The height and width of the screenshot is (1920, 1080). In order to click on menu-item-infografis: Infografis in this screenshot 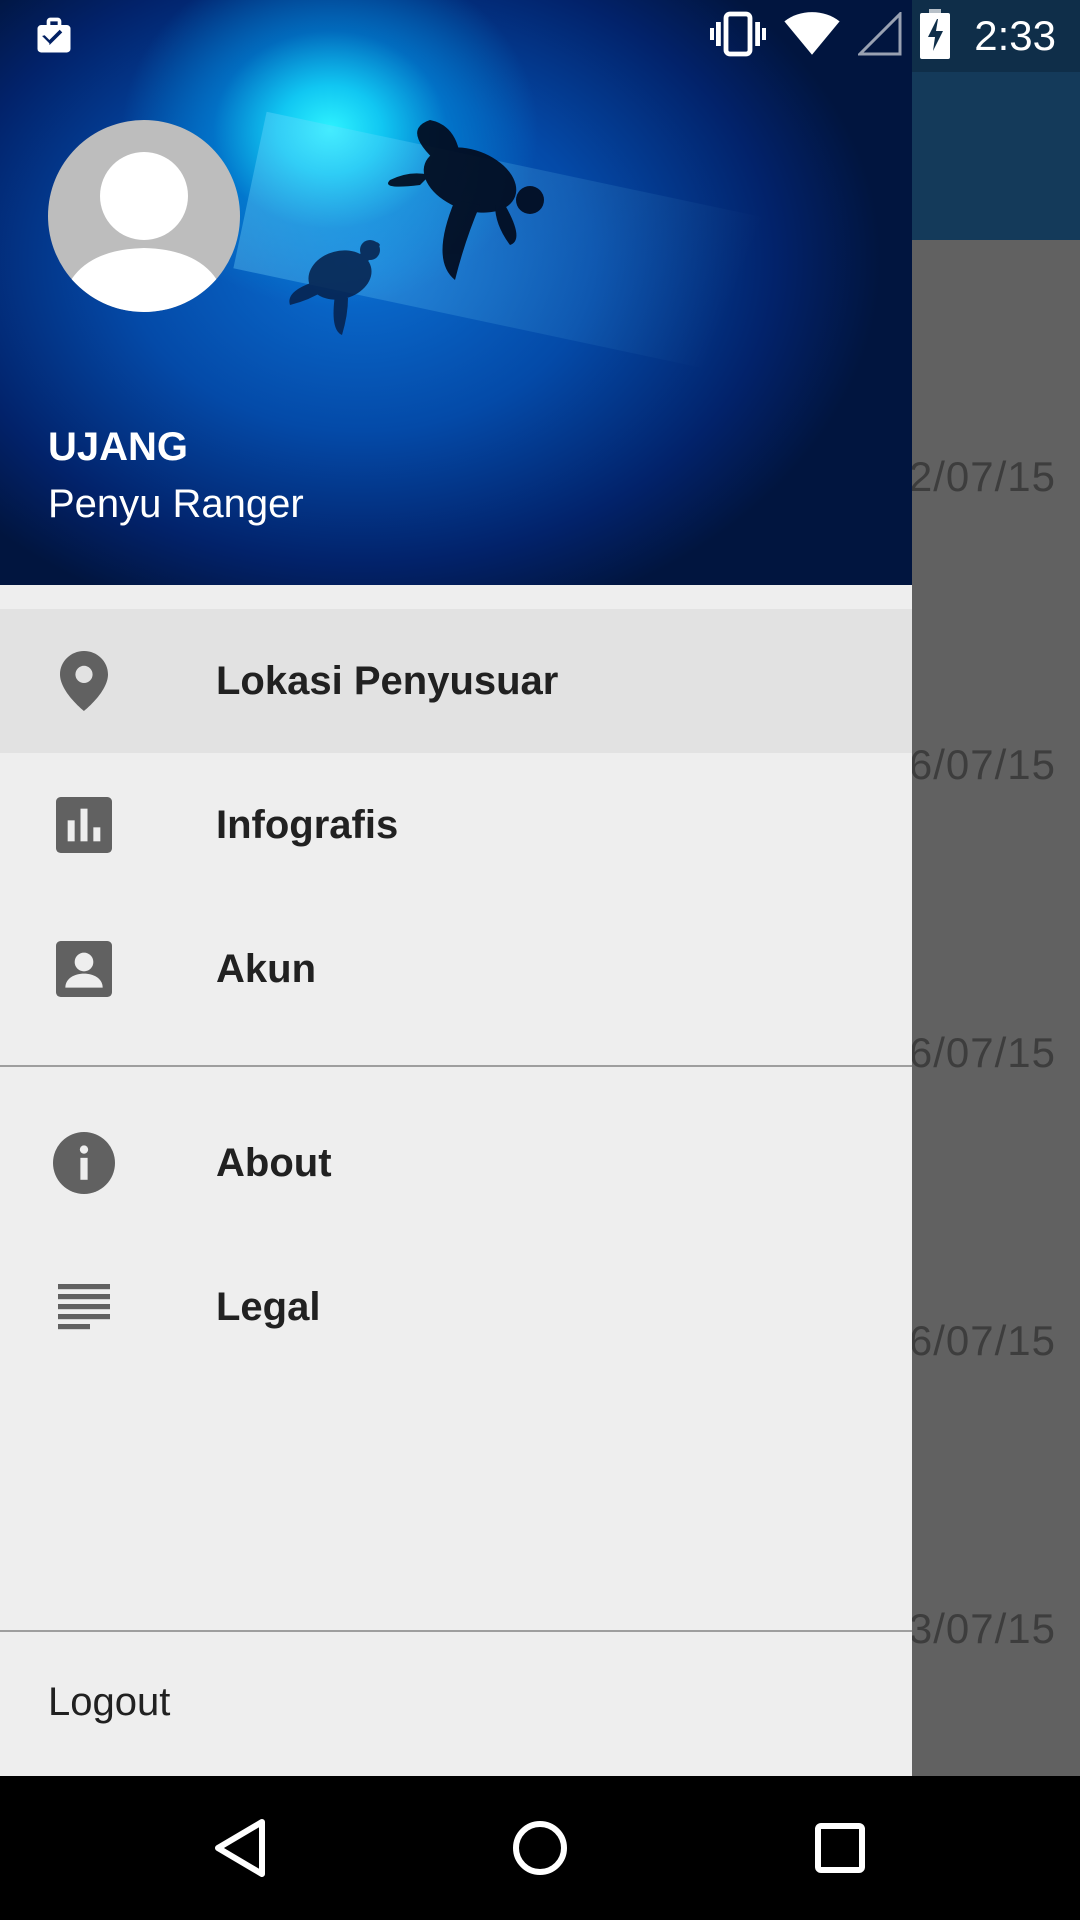, I will do `click(456, 825)`.